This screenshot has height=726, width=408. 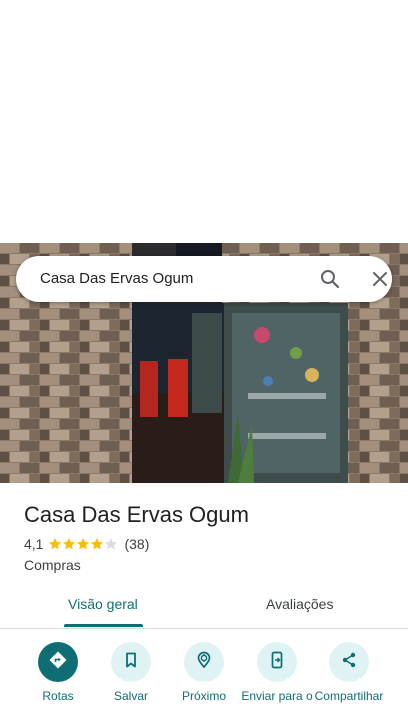 I want to click on nearby-label: Próximo, so click(x=203, y=696).